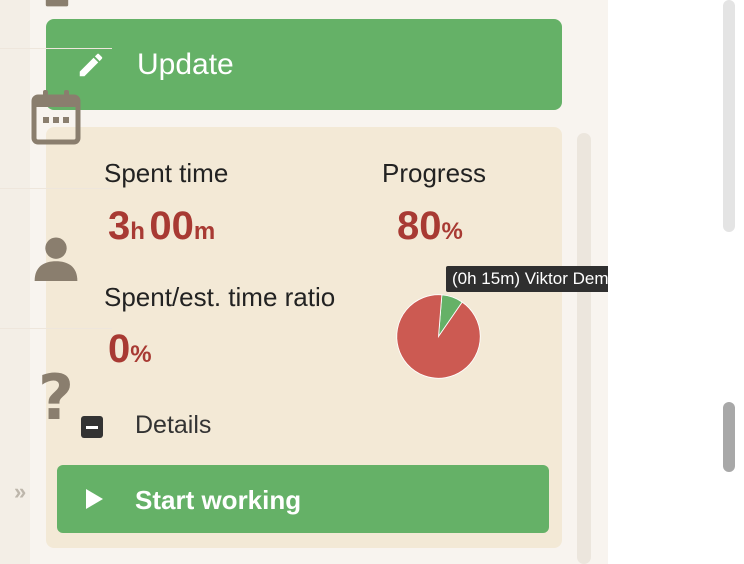 This screenshot has height=564, width=744. I want to click on progress-unit: %, so click(452, 231).